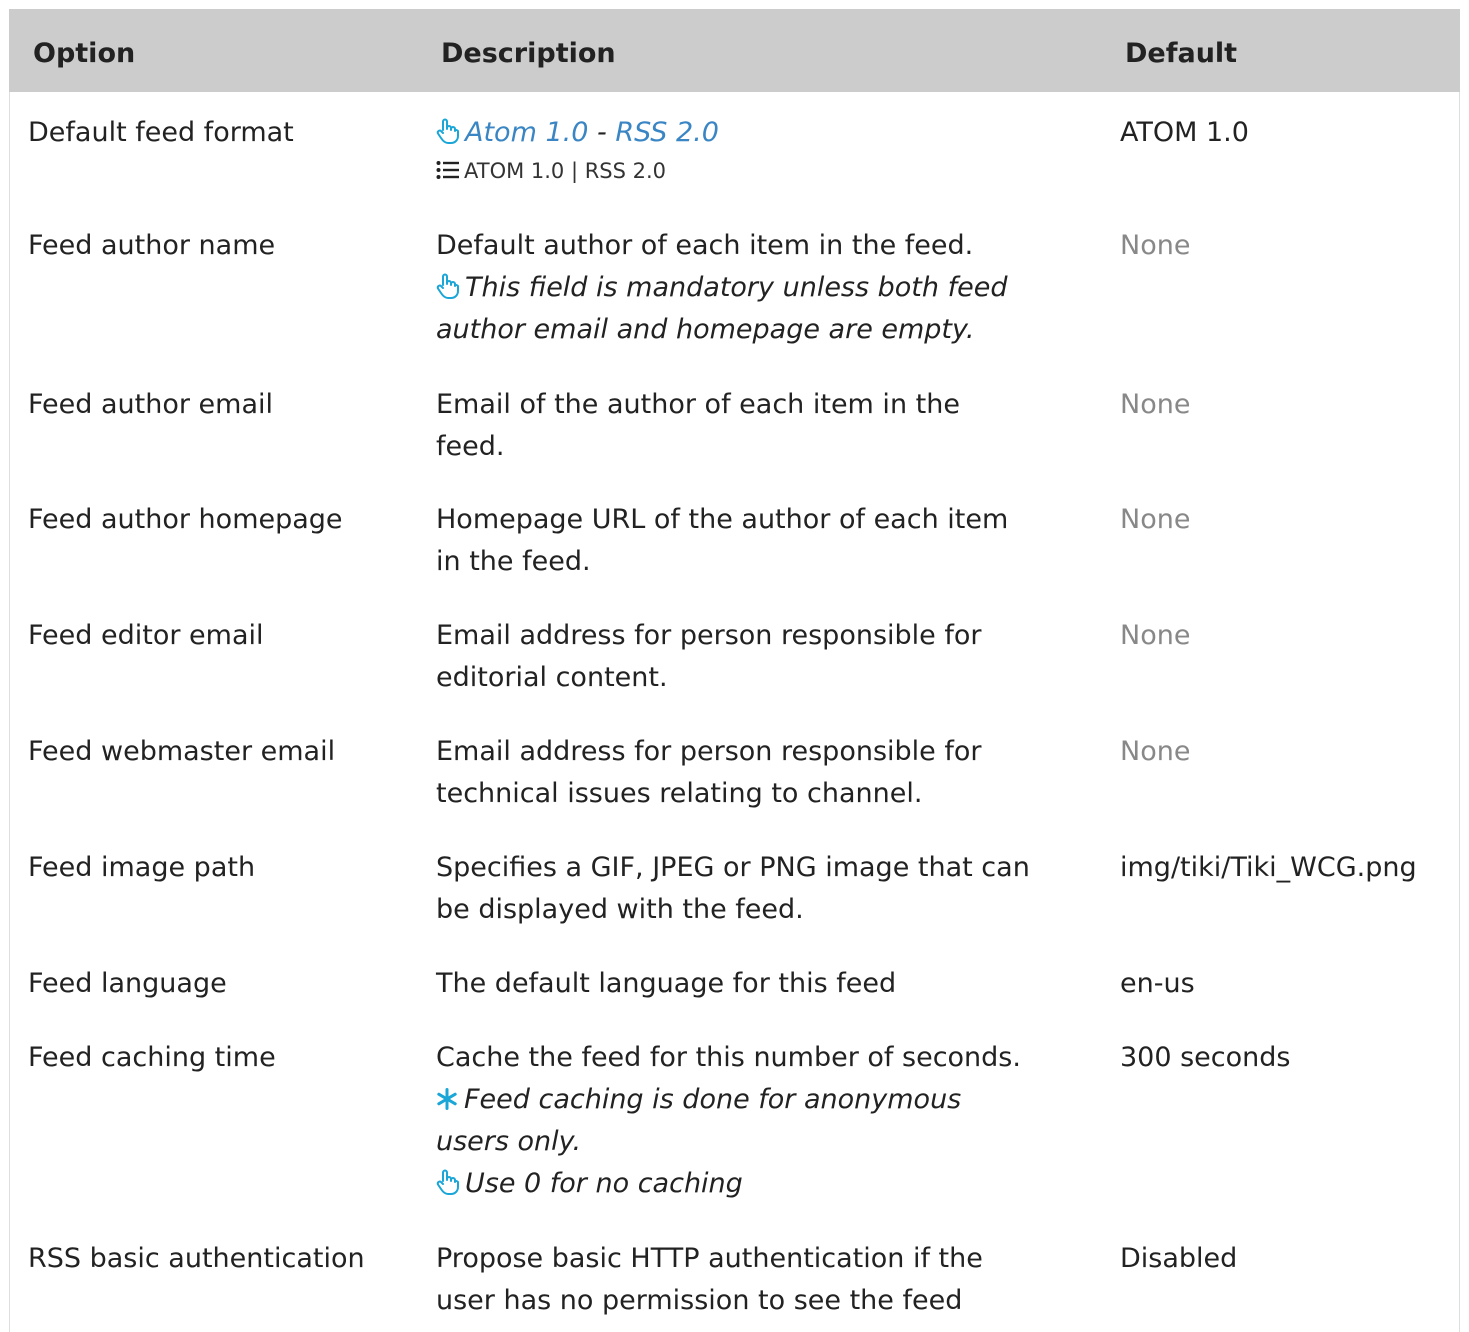  What do you see at coordinates (182, 751) in the screenshot?
I see `option-name: Feed webmaster email` at bounding box center [182, 751].